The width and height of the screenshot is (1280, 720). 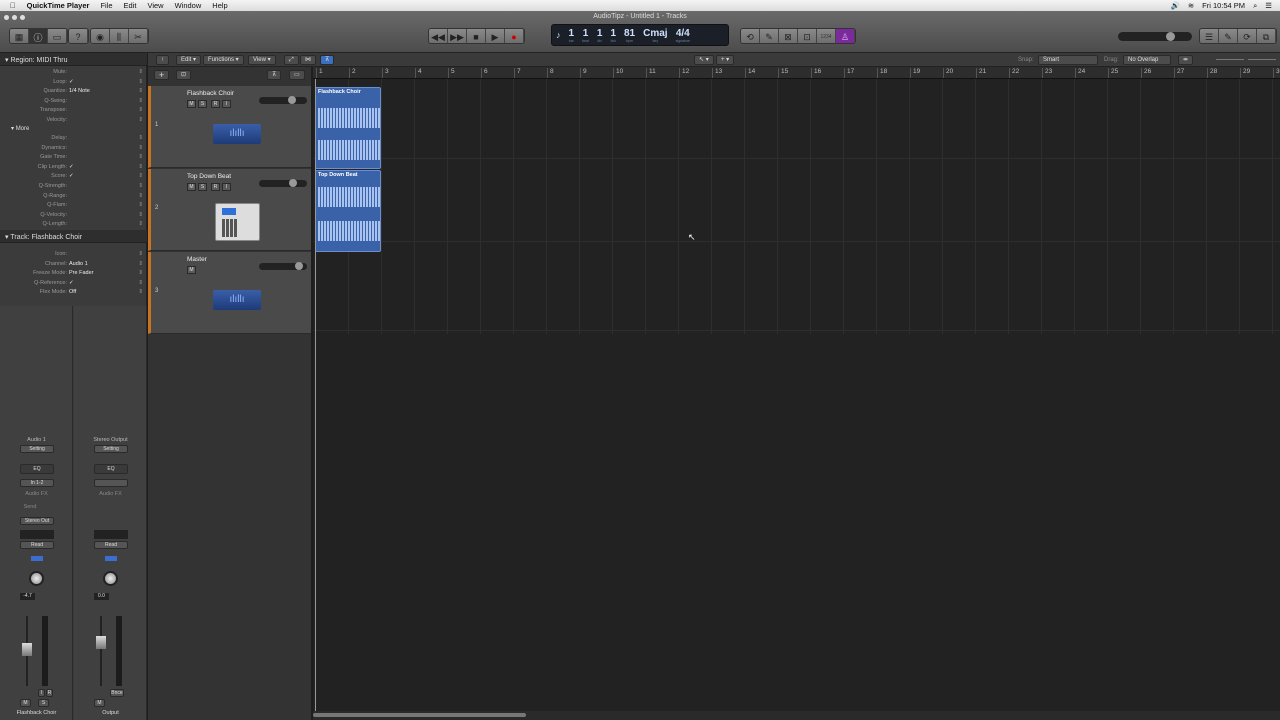 I want to click on record-button: R, so click(x=215, y=104).